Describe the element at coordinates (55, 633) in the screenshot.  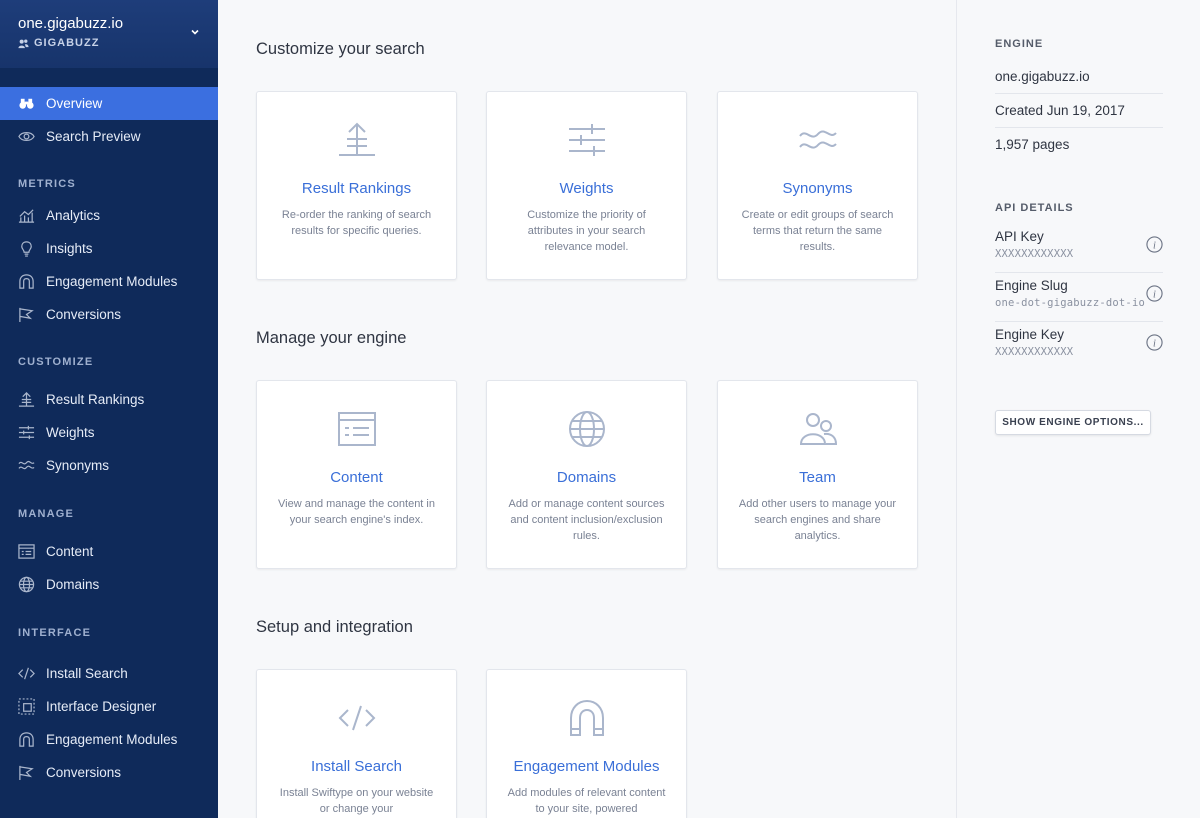
I see `sidebar-section-interface: INTERFACE` at that location.